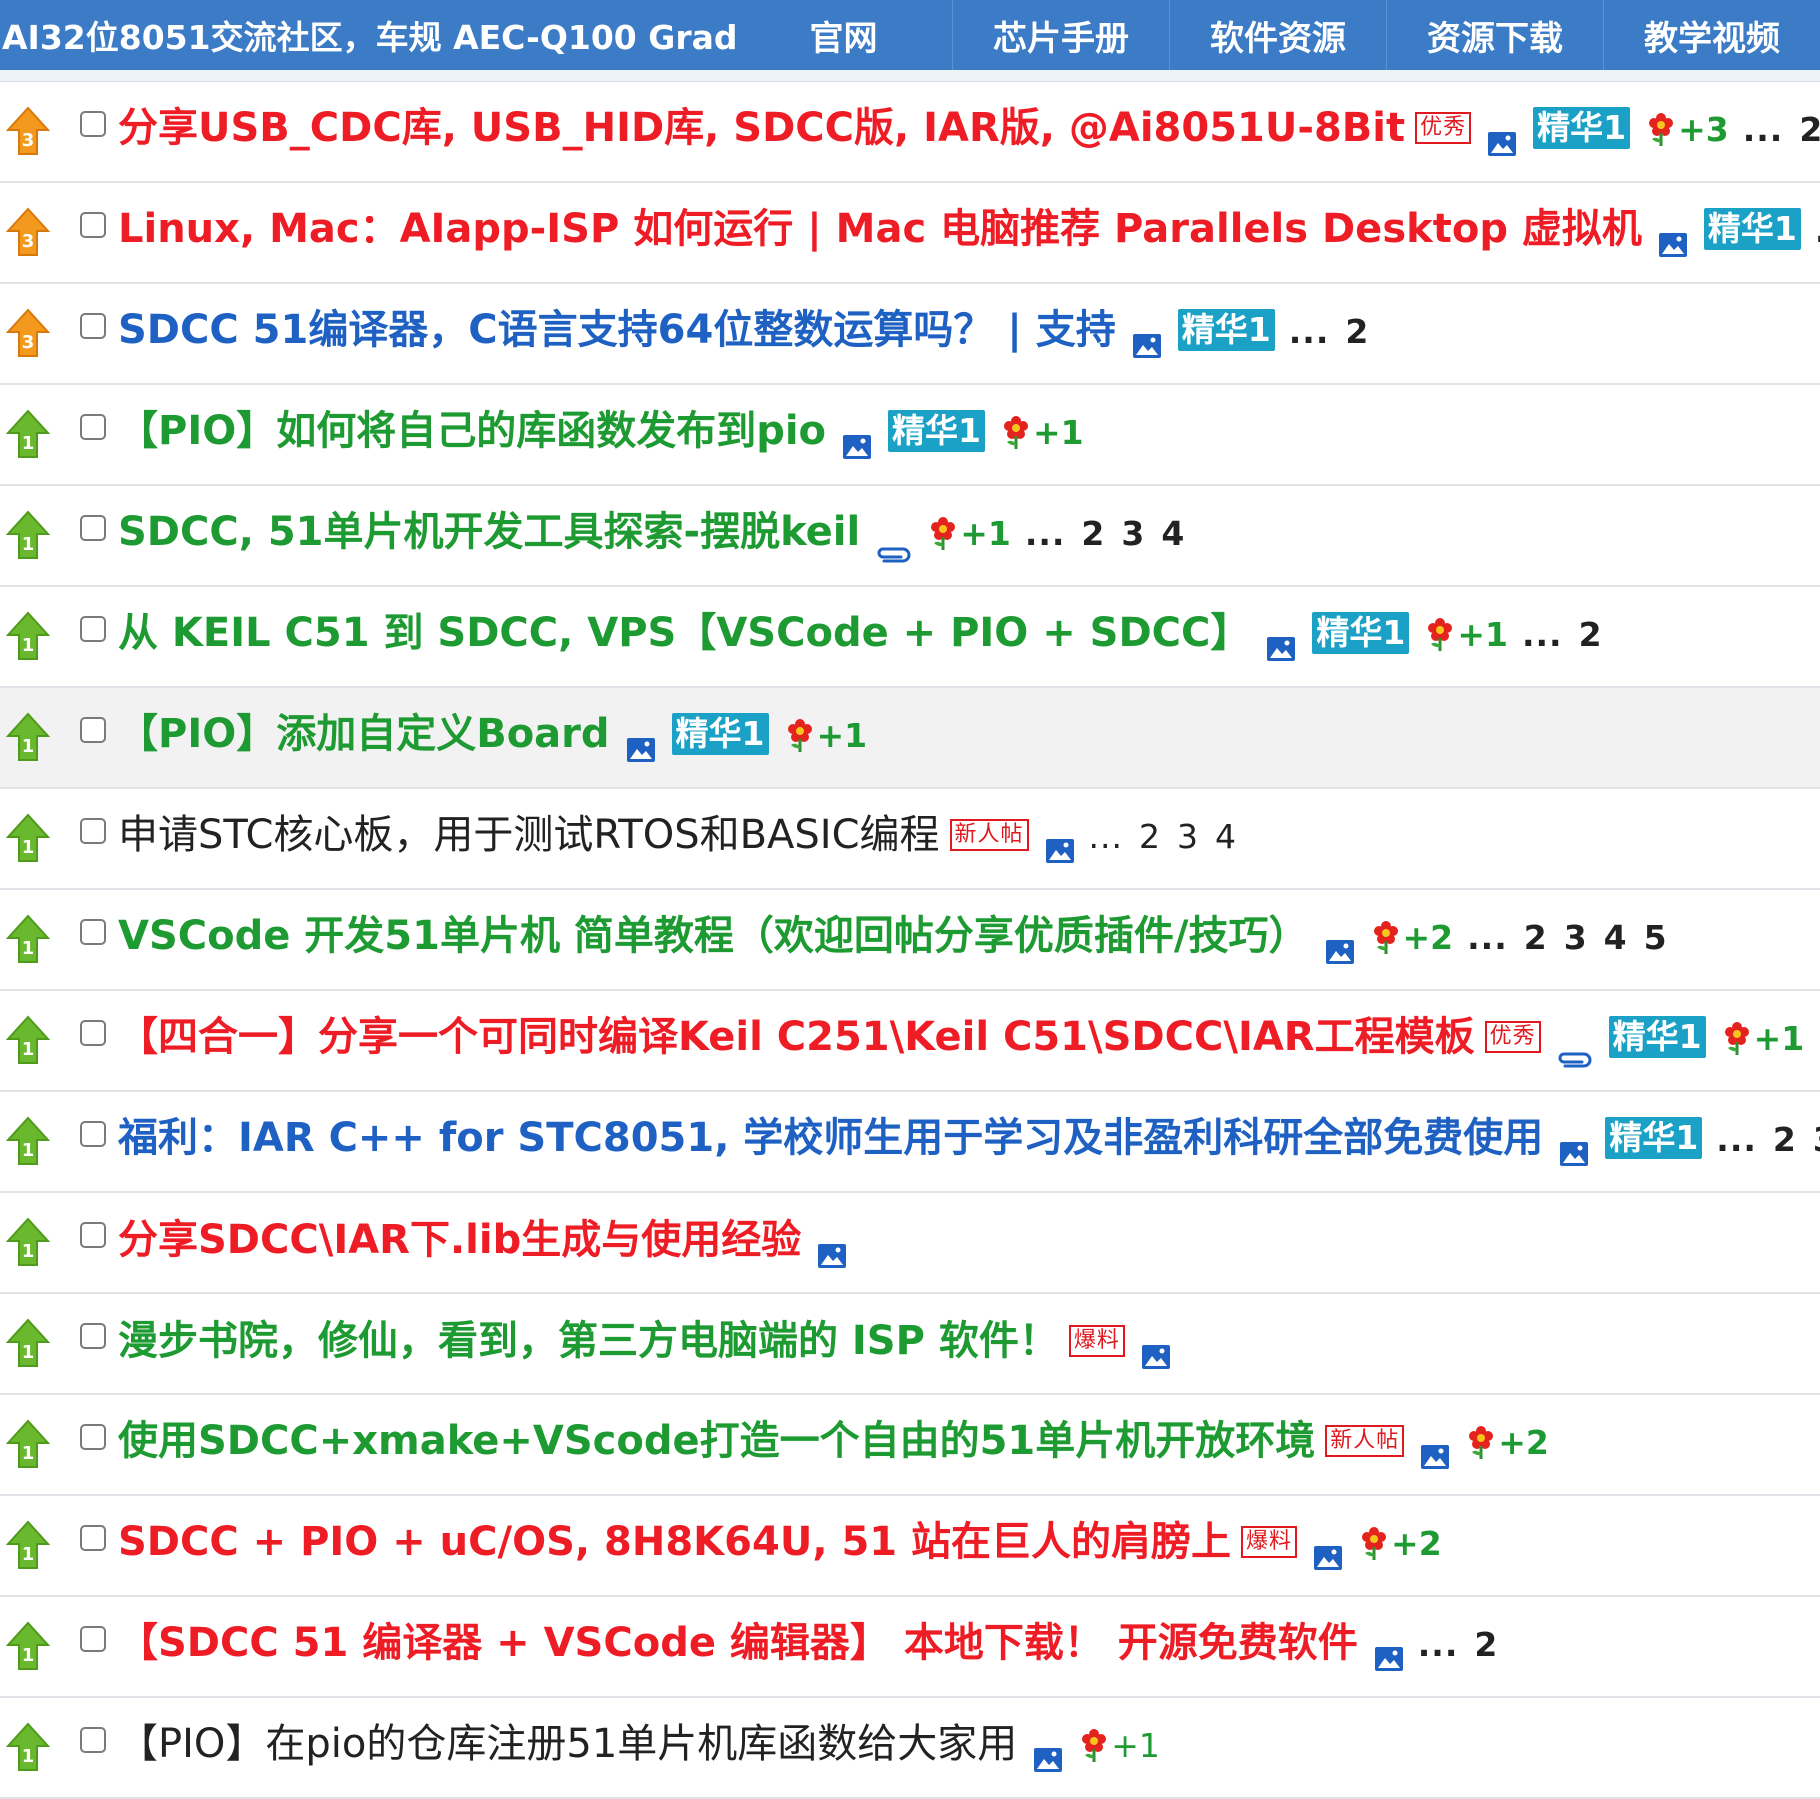 This screenshot has width=1820, height=1799. Describe the element at coordinates (713, 936) in the screenshot. I see `thread-title-text: VSCode 开发51单片机 简单教程（欢迎回帖分享优质插件/技巧）` at that location.